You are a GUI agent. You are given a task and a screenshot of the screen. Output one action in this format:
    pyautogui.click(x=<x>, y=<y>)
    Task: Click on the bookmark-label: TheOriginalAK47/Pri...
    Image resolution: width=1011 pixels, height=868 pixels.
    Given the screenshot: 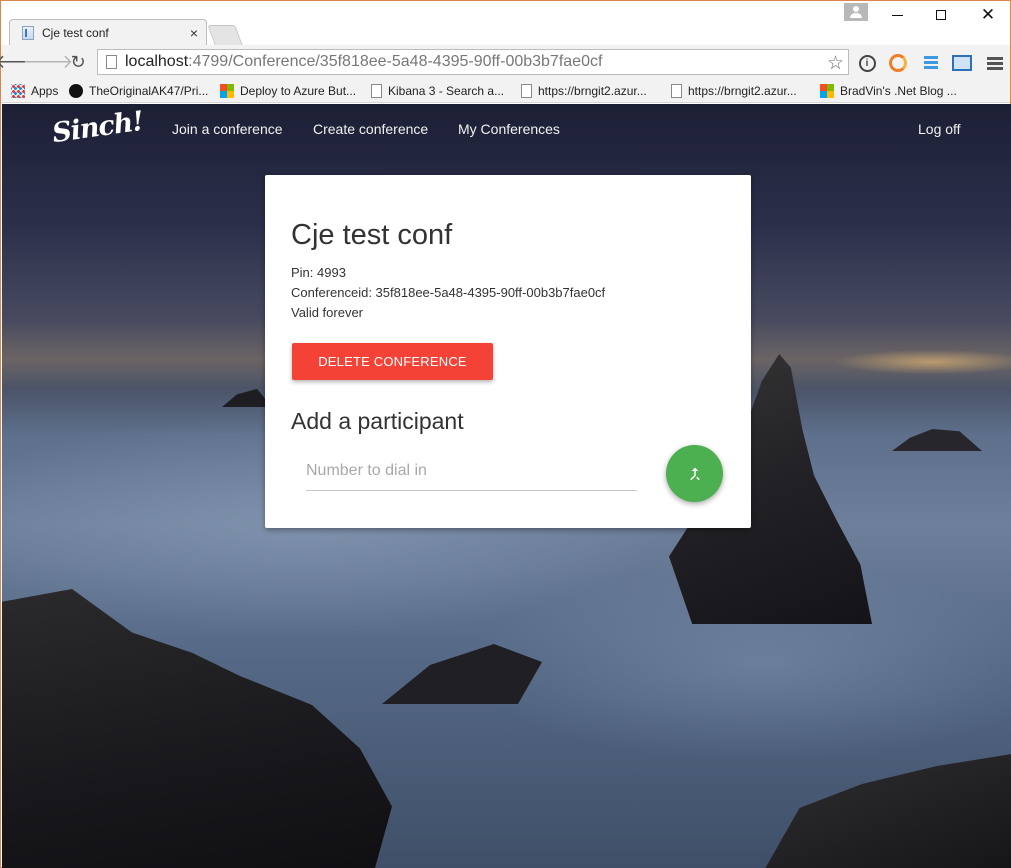 What is the action you would take?
    pyautogui.click(x=149, y=91)
    